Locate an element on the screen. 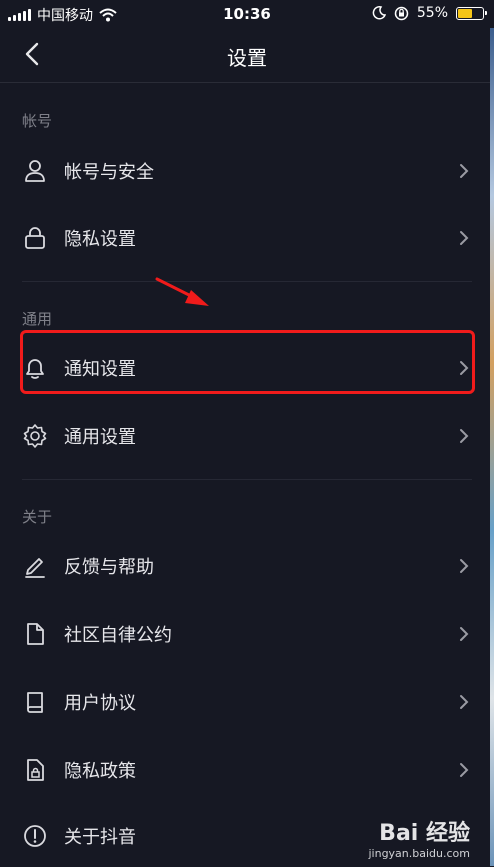 This screenshot has height=867, width=494. settings-item-user-agreement: 用户协议 is located at coordinates (247, 702).